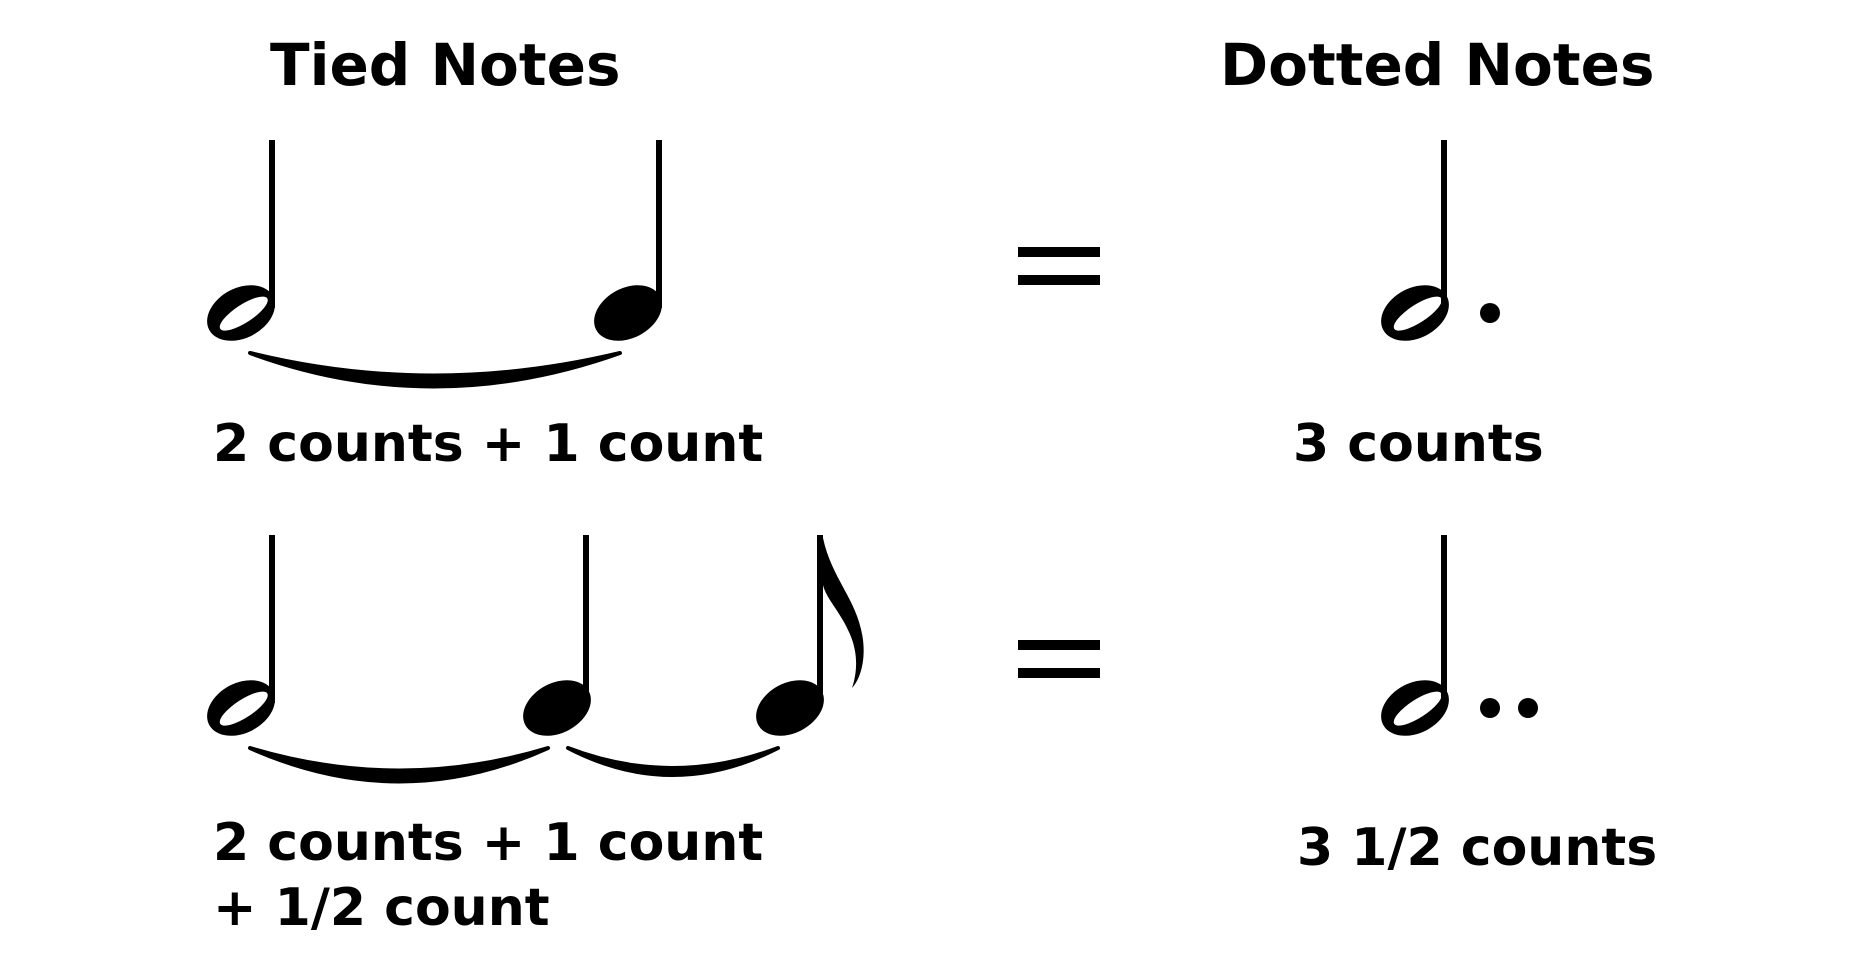  What do you see at coordinates (557, 641) in the screenshot?
I see `row2-quarter-note-icon` at bounding box center [557, 641].